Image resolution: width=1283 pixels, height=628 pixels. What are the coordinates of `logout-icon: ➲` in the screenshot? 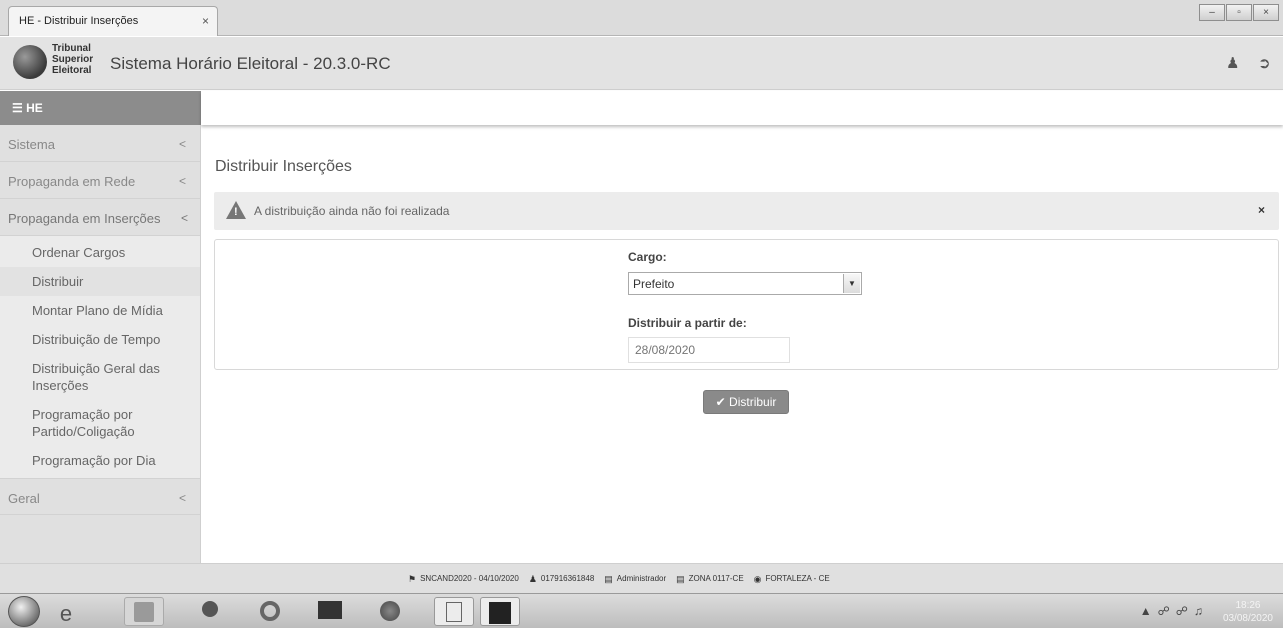 It's located at (1264, 63).